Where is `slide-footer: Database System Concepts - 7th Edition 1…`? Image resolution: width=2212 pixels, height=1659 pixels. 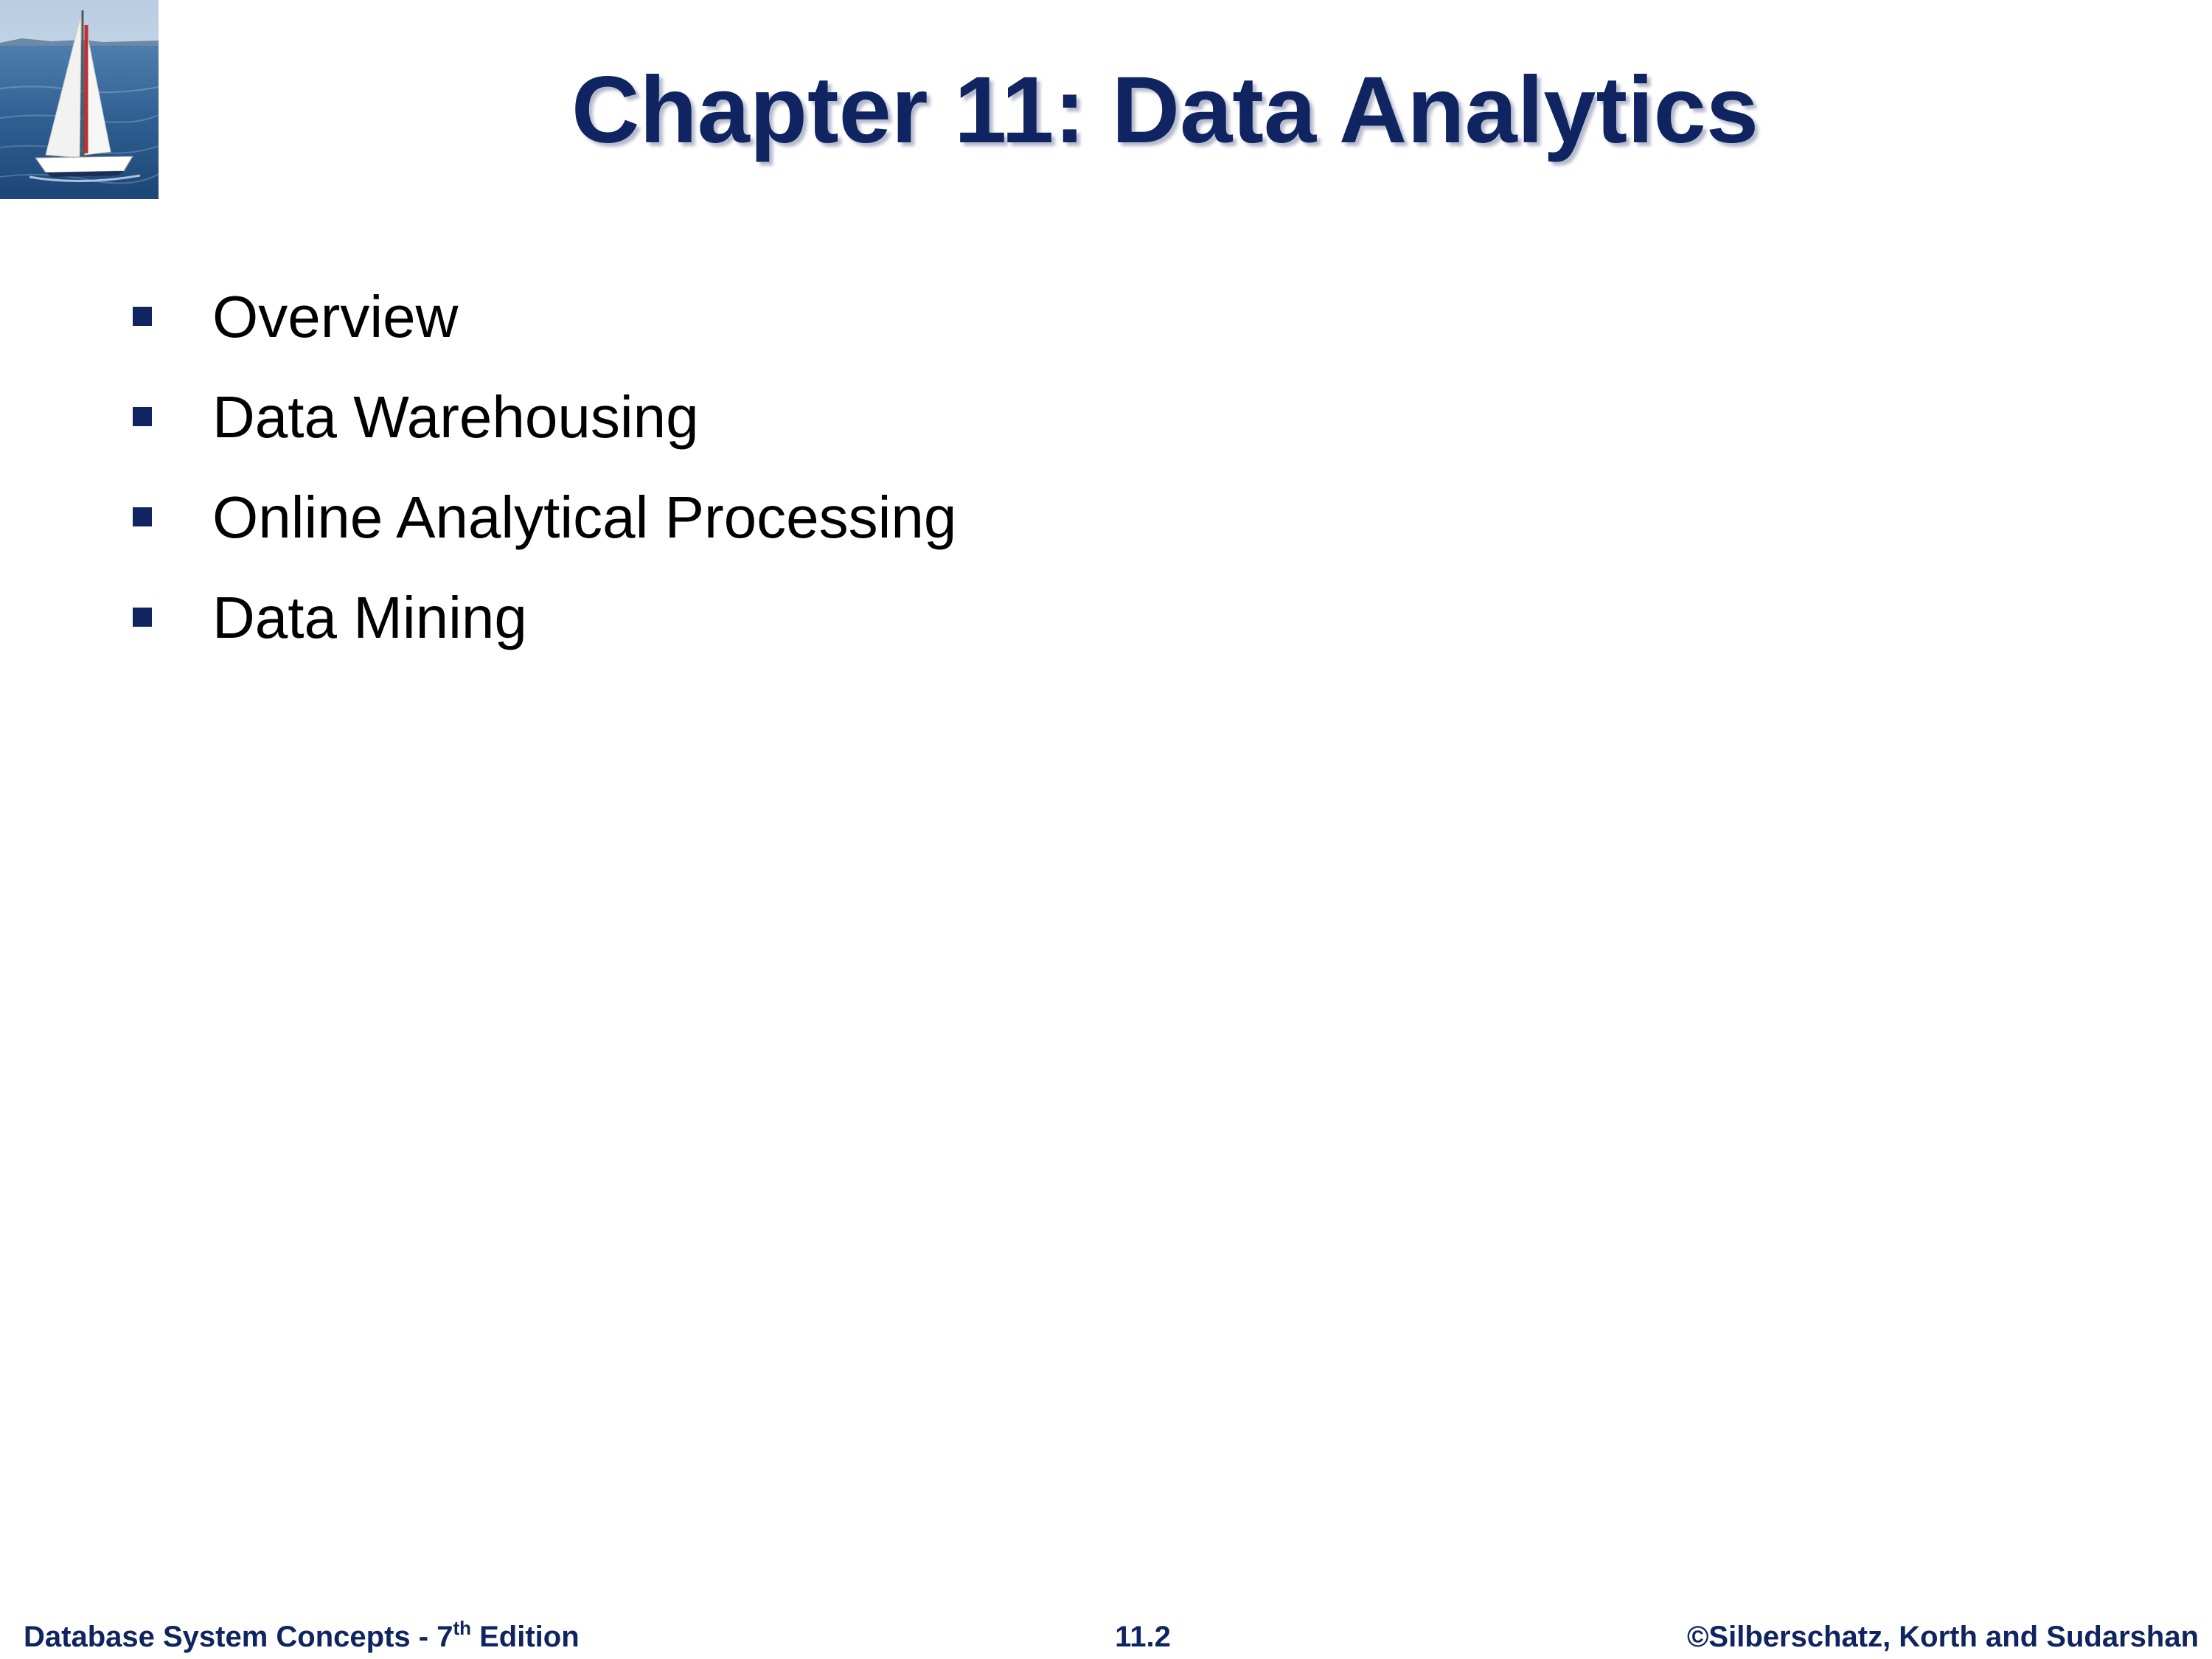
slide-footer: Database System Concepts - 7th Edition 1… is located at coordinates (1106, 1636).